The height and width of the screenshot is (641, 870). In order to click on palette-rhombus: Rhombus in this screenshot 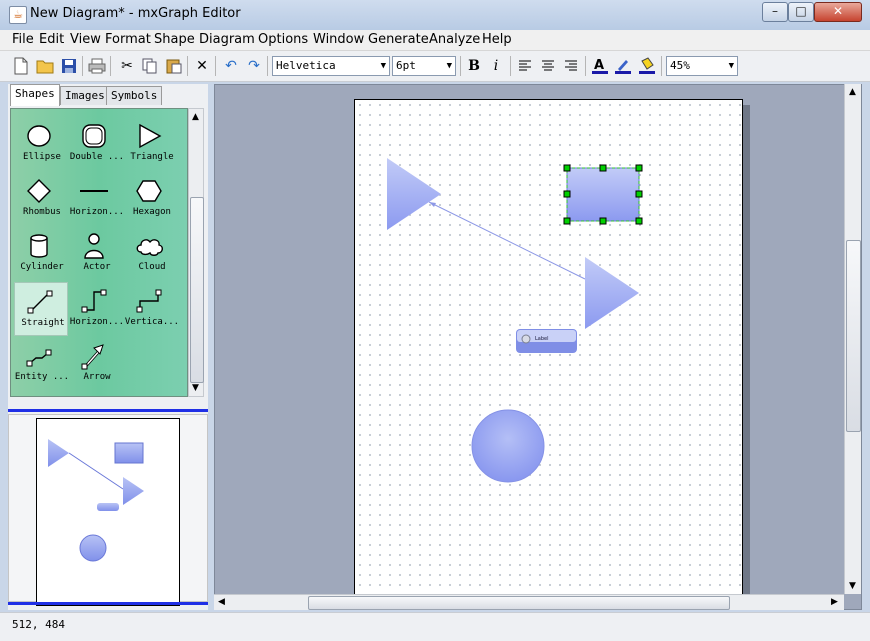, I will do `click(40, 198)`.